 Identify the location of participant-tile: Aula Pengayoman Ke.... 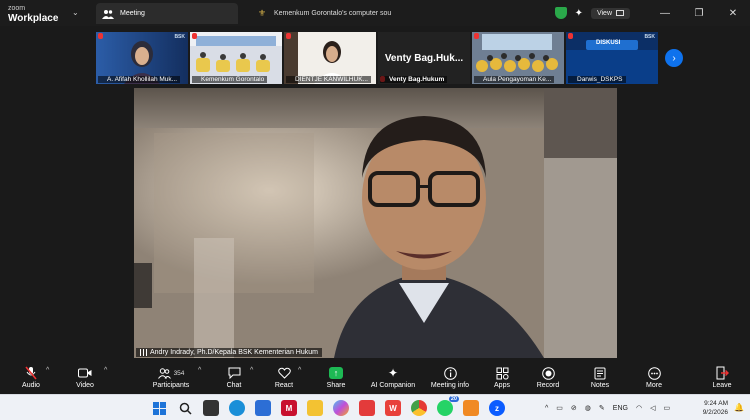
(518, 58).